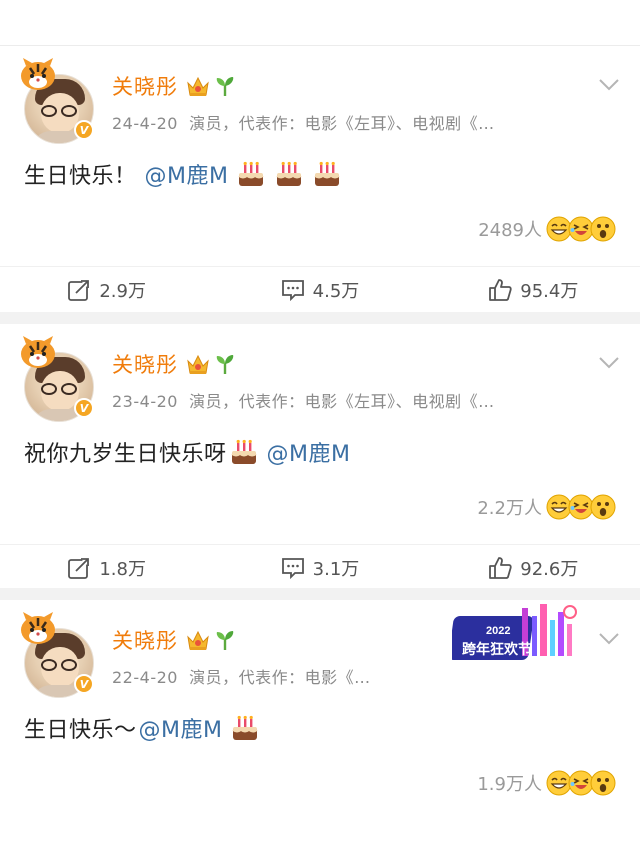  I want to click on reaction-summary: 2.2万人, so click(546, 507).